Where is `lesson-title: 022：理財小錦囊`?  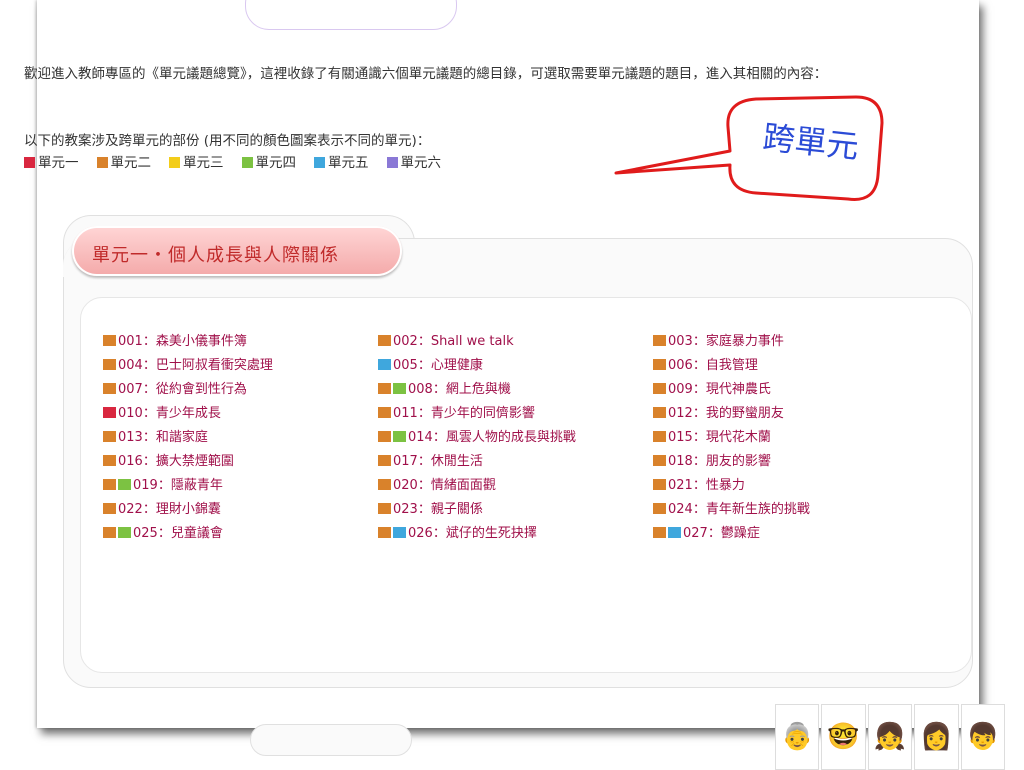
lesson-title: 022：理財小錦囊 is located at coordinates (169, 509).